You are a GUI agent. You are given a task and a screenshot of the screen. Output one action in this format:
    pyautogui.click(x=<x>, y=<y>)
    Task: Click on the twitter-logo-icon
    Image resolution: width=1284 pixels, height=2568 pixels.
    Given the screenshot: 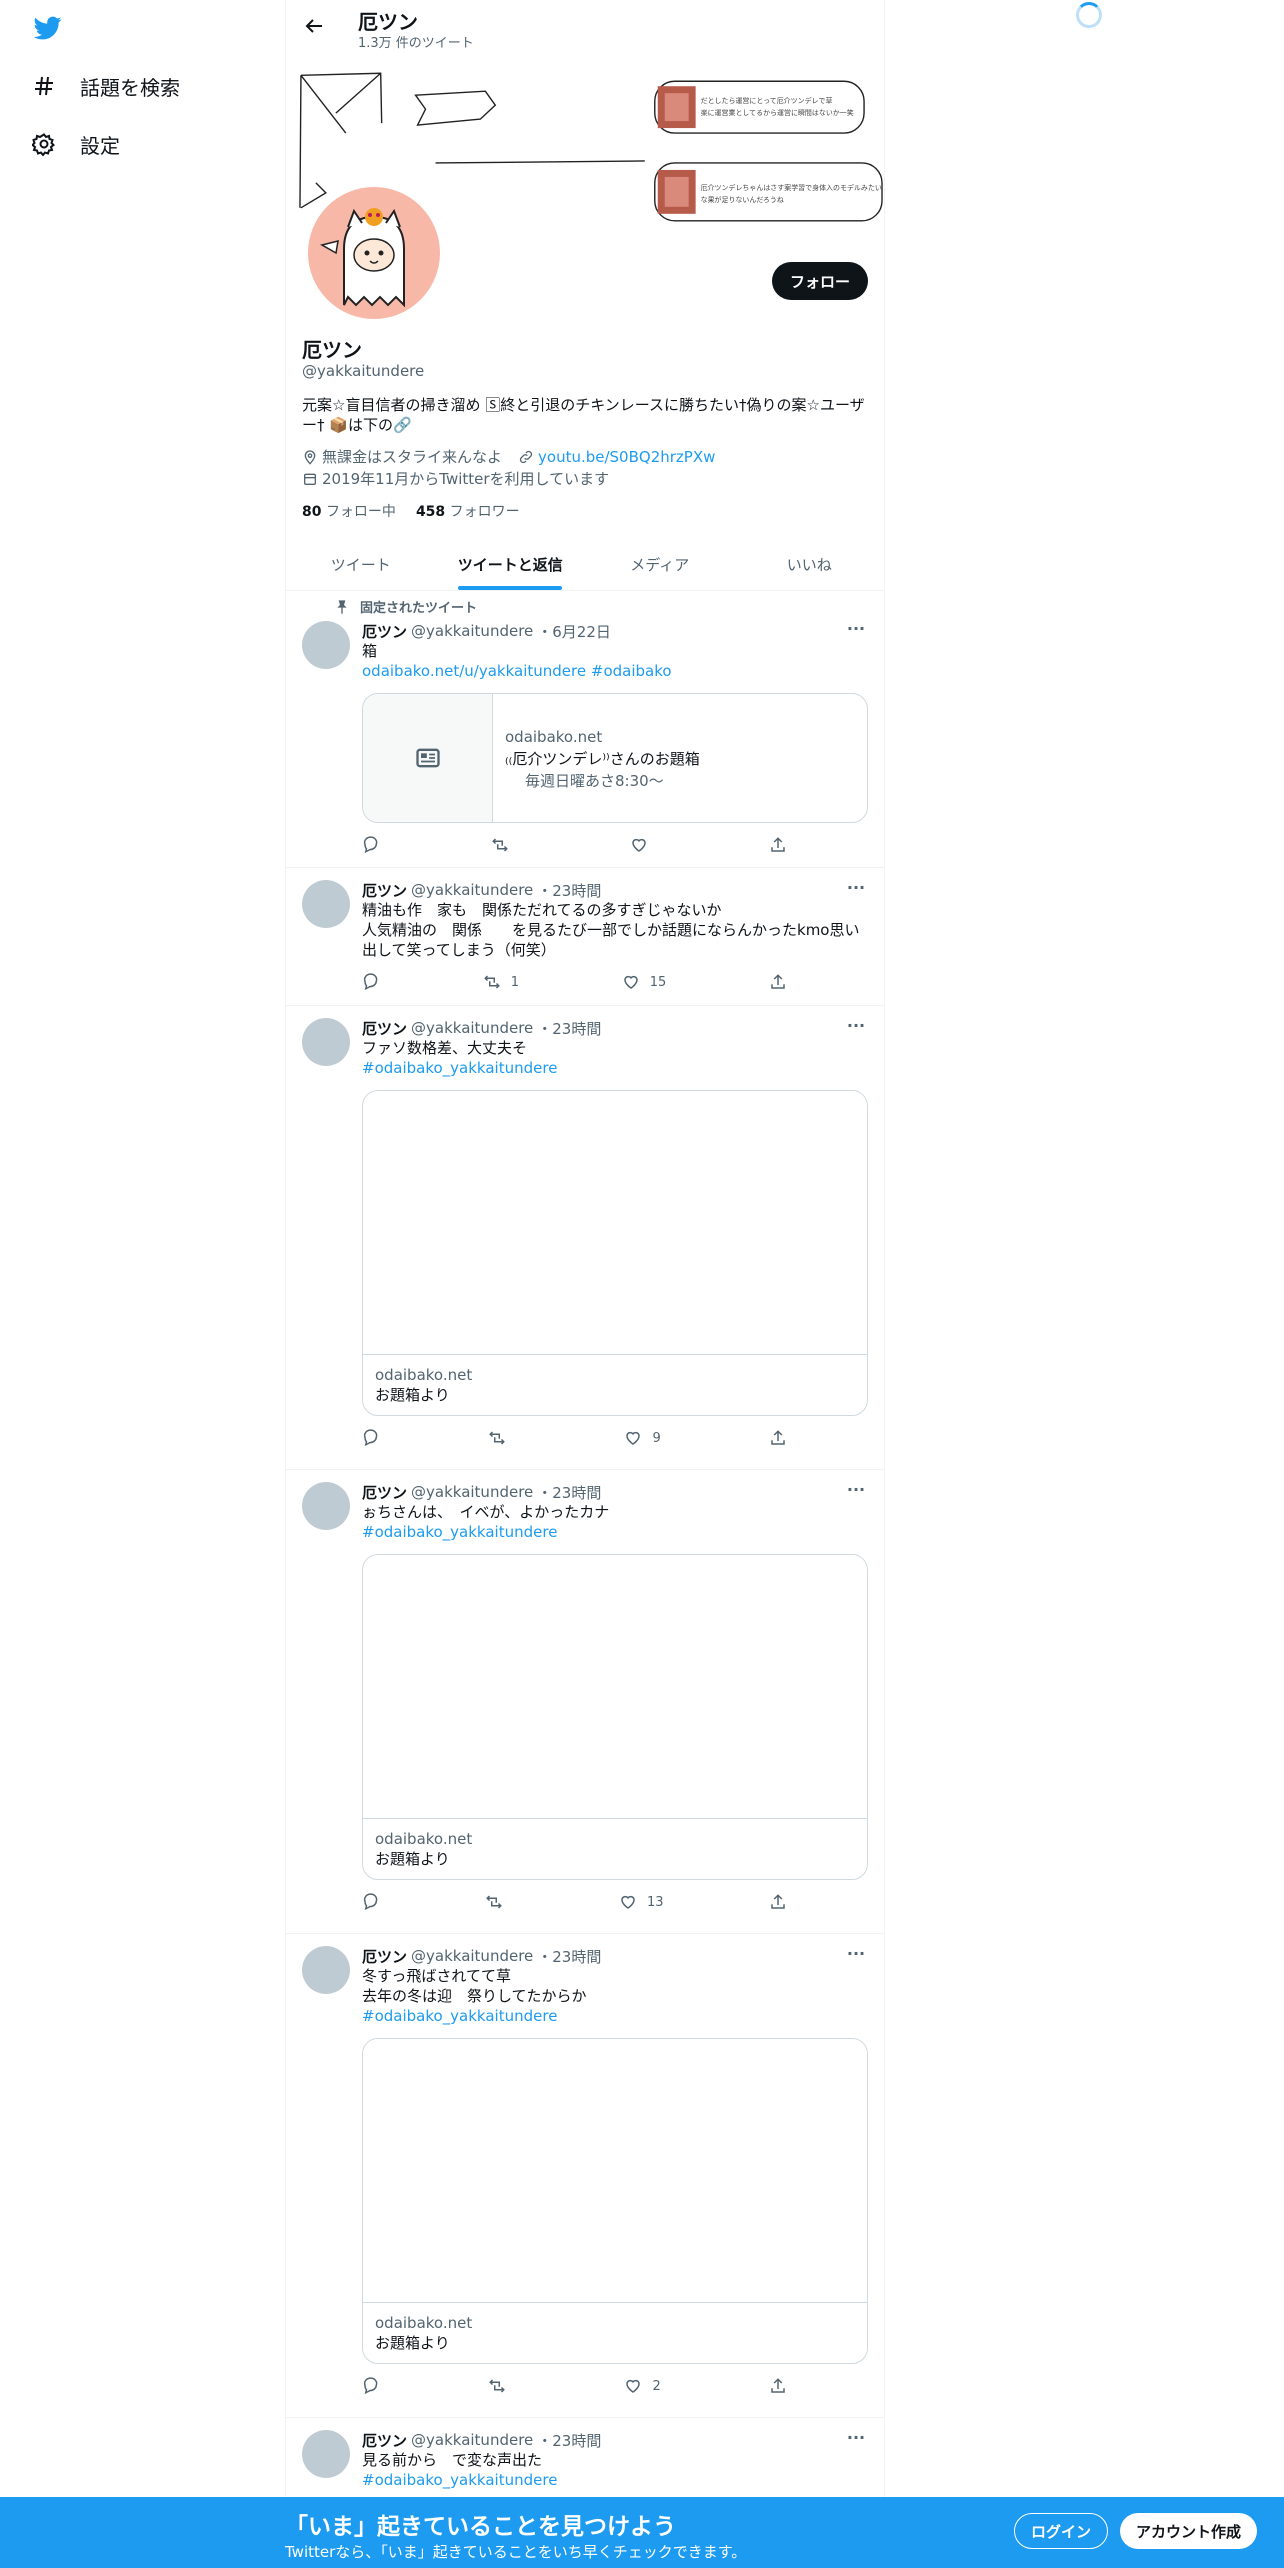 What is the action you would take?
    pyautogui.click(x=48, y=28)
    